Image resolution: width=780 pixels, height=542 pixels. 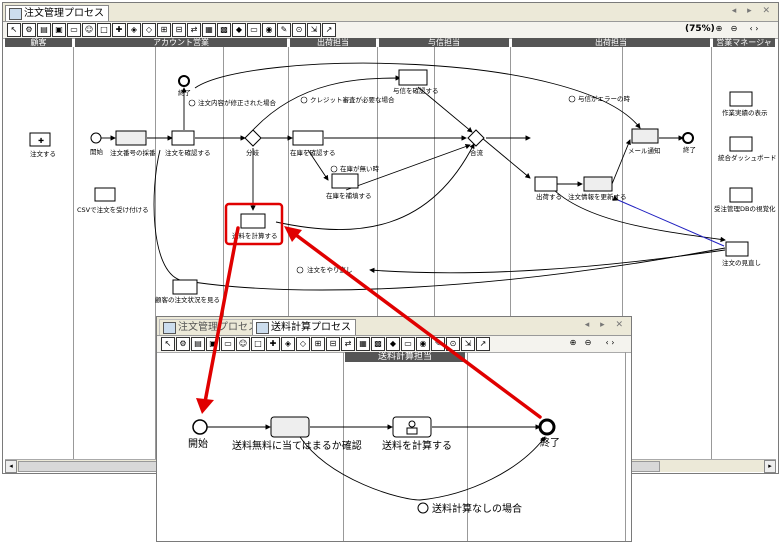 I want to click on scroll-left-button: ◂, so click(x=11, y=466).